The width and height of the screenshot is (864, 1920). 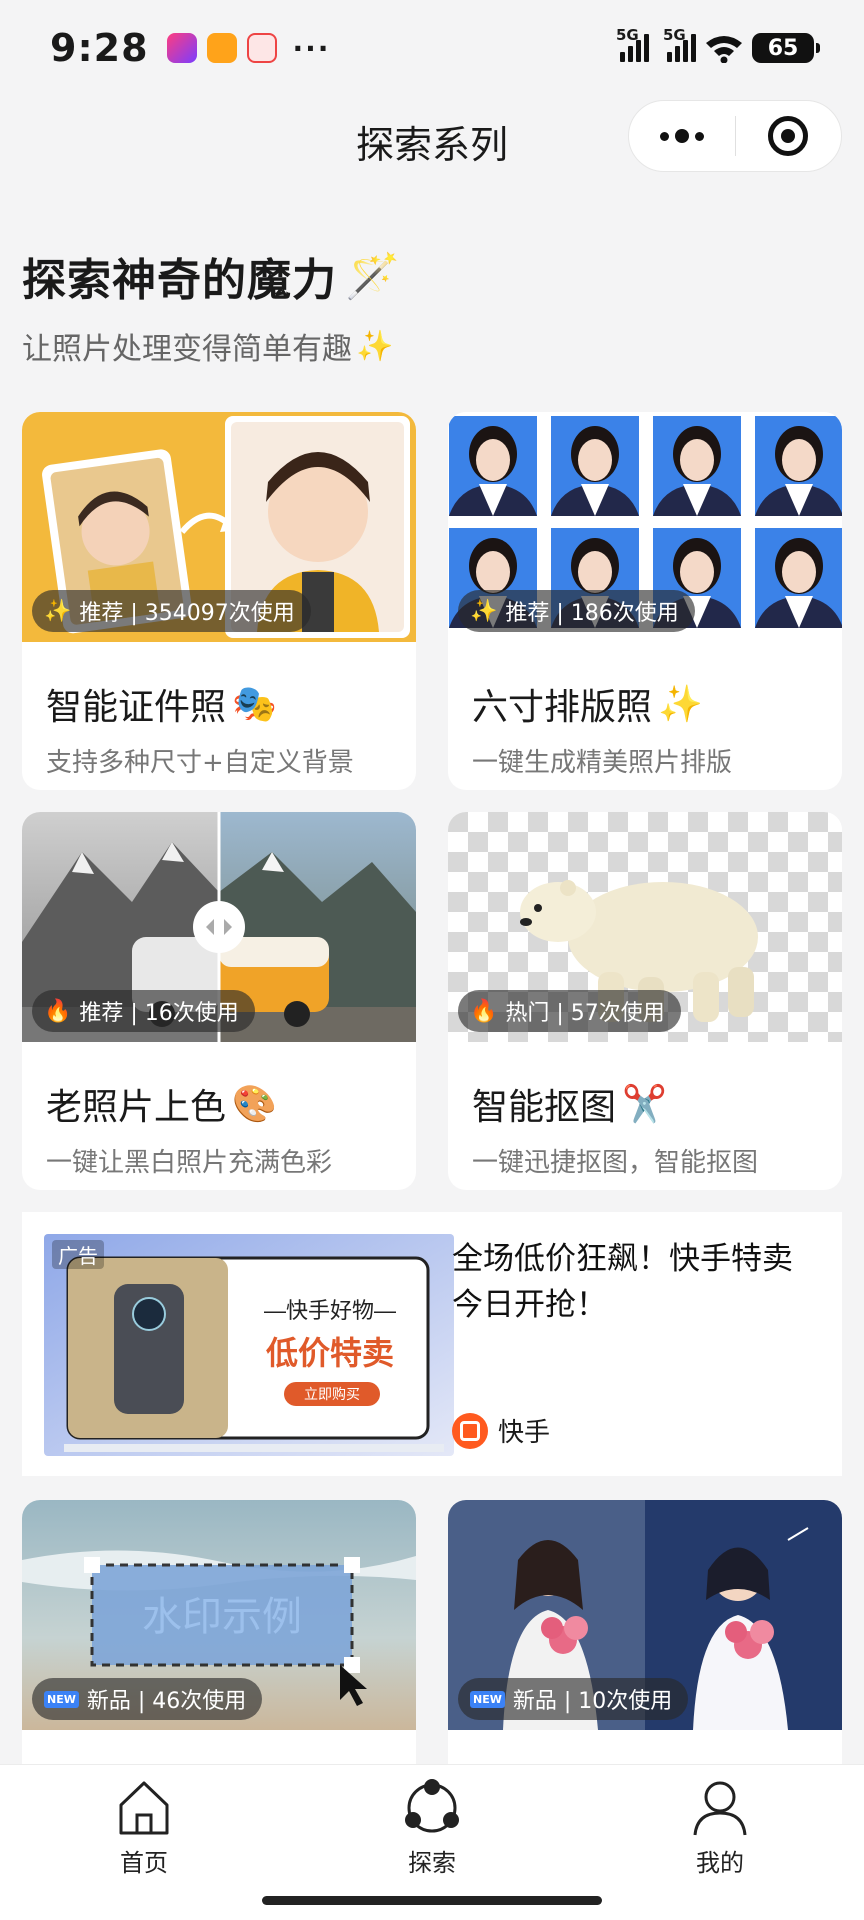 What do you see at coordinates (432, 1863) in the screenshot?
I see `tab-explore-label: 探索` at bounding box center [432, 1863].